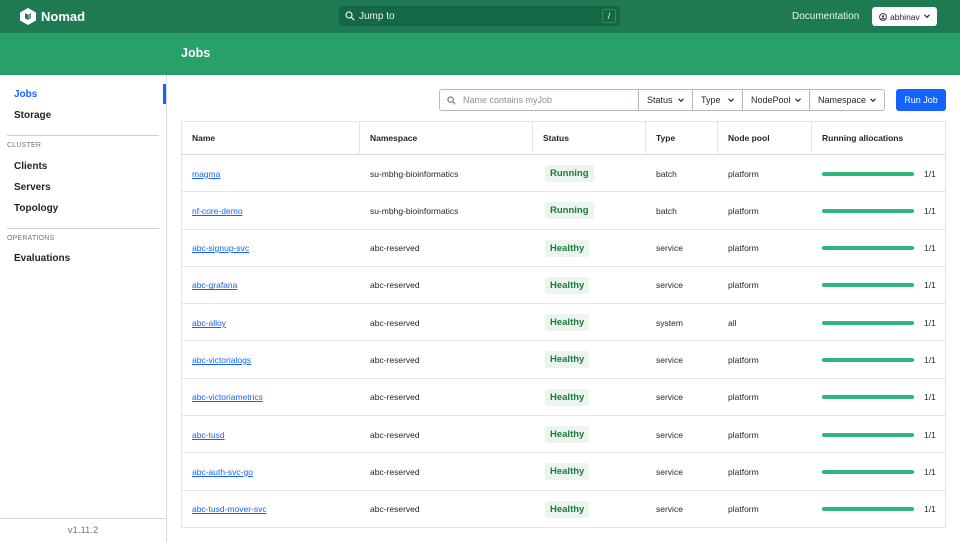 Image resolution: width=960 pixels, height=542 pixels. I want to click on namespace-filter-label: Namespace, so click(842, 100).